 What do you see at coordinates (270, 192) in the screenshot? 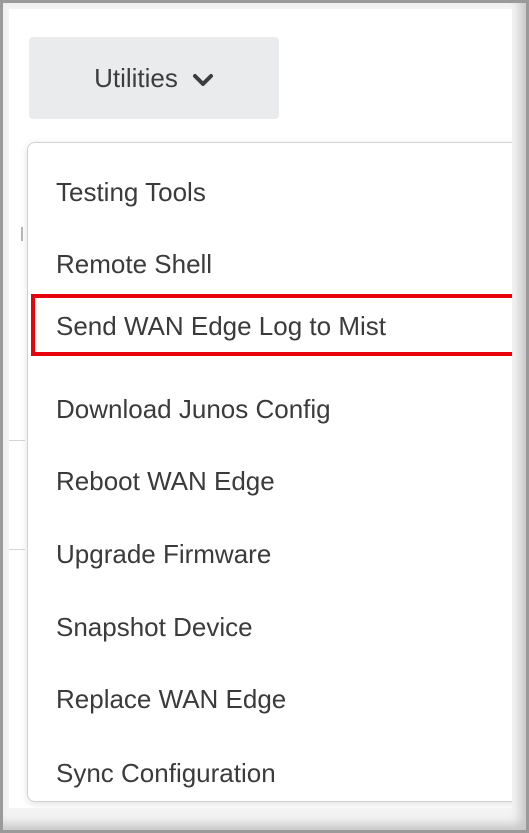
I see `menu-item-testing-tools: Testing Tools` at bounding box center [270, 192].